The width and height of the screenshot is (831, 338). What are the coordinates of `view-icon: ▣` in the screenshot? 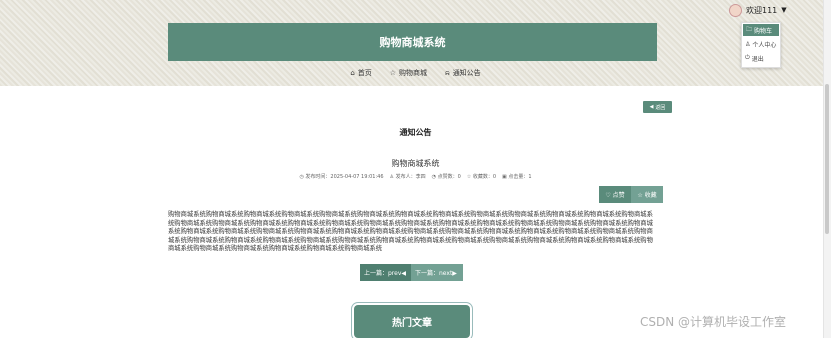 It's located at (504, 177).